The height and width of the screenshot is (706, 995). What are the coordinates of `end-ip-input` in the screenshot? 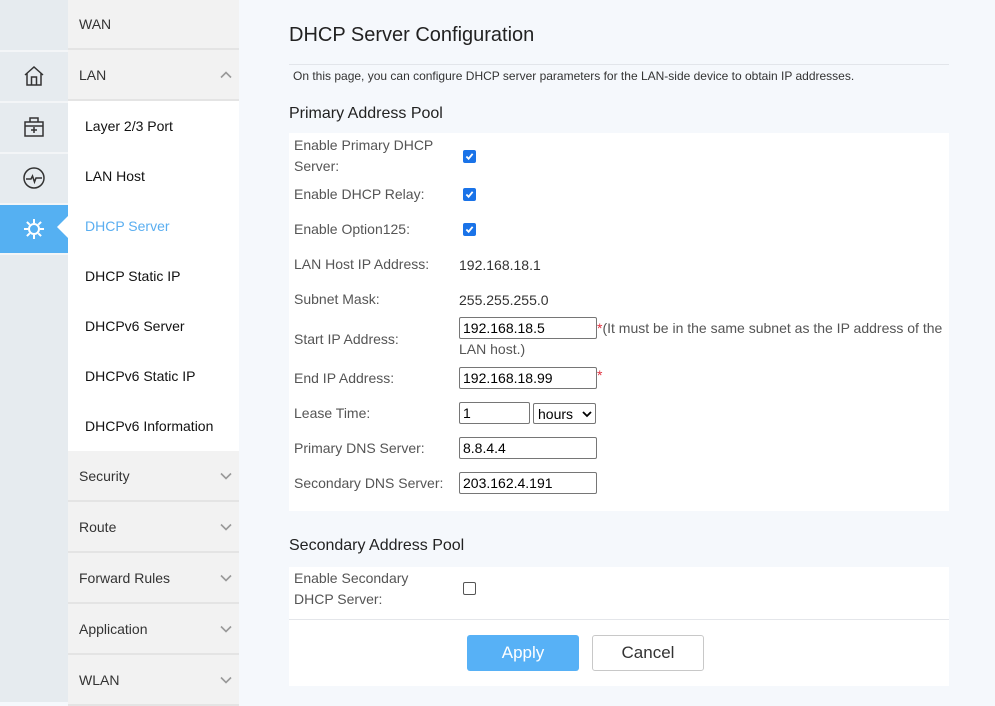 It's located at (528, 378).